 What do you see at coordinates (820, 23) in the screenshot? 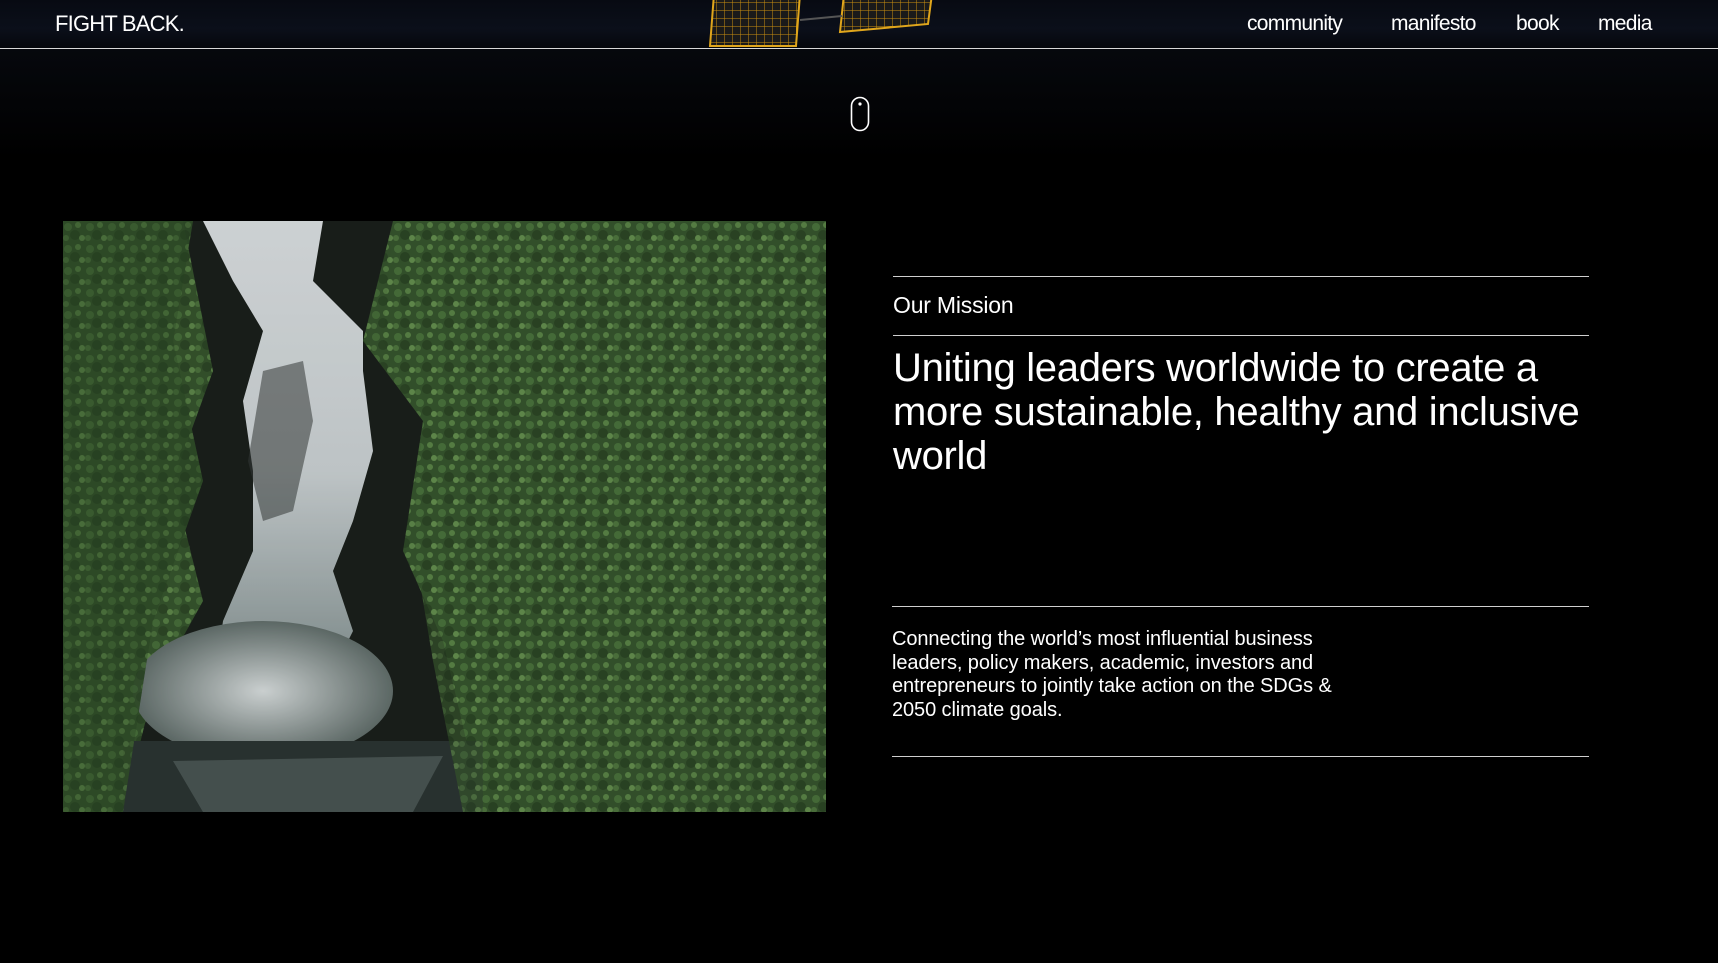
I see `satellite-image` at bounding box center [820, 23].